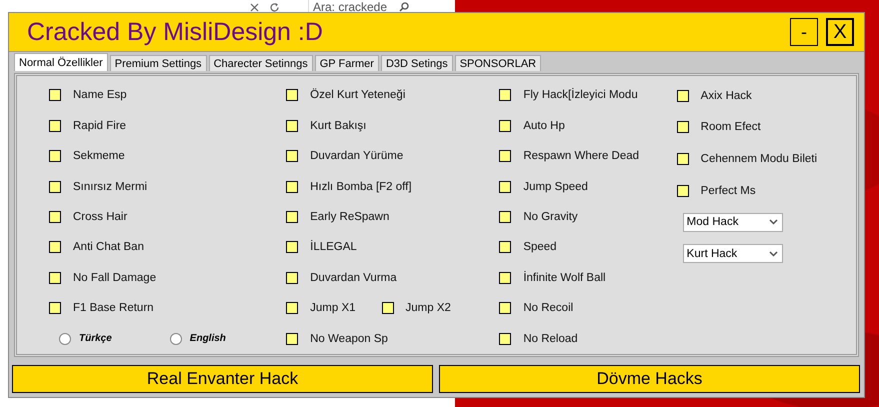 The height and width of the screenshot is (407, 879). What do you see at coordinates (357, 156) in the screenshot?
I see `checkbox-label: Duvardan Yürüme` at bounding box center [357, 156].